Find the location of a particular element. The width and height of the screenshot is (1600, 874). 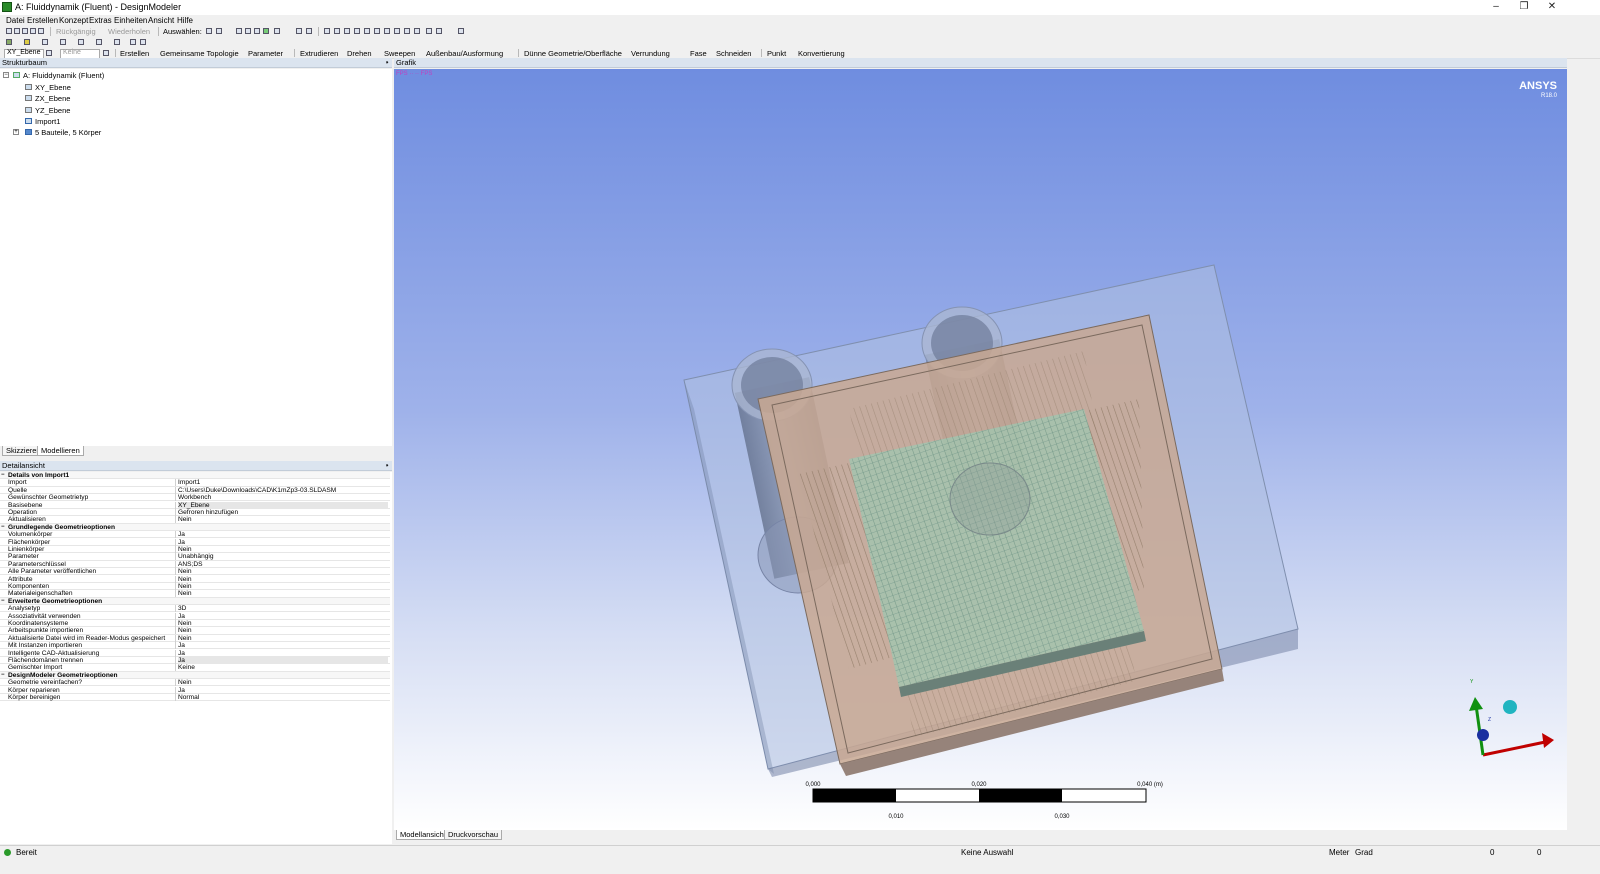

tool-extrudieren: Extrudieren is located at coordinates (319, 53).